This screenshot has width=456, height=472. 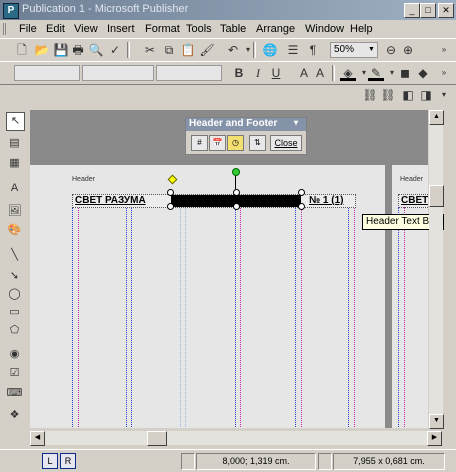 What do you see at coordinates (434, 438) in the screenshot?
I see `scroll-right-icon: ▶` at bounding box center [434, 438].